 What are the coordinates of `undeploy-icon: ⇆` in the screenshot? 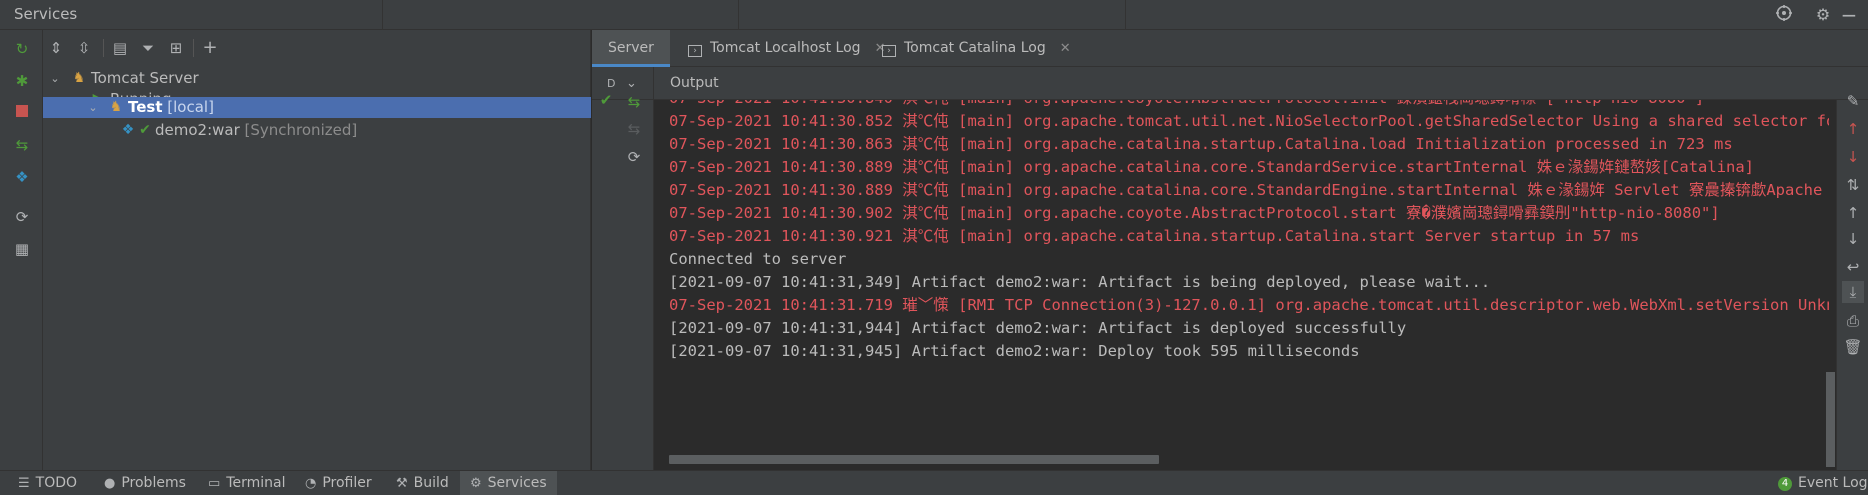 It's located at (634, 129).